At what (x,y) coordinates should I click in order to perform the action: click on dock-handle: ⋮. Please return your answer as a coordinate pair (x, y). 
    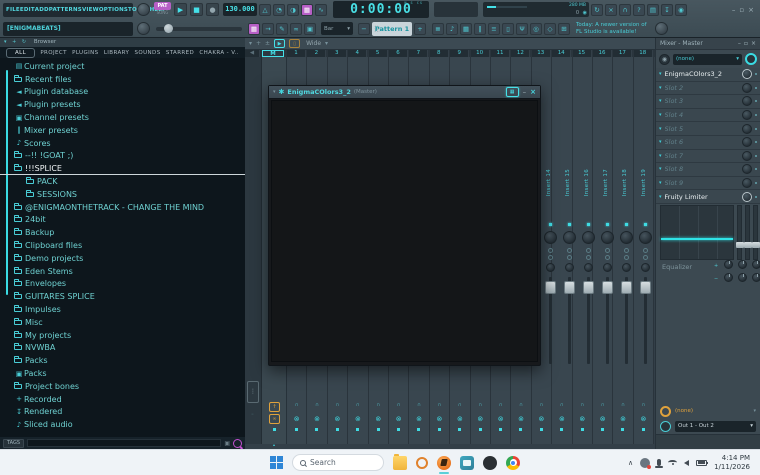
    Looking at the image, I should click on (253, 392).